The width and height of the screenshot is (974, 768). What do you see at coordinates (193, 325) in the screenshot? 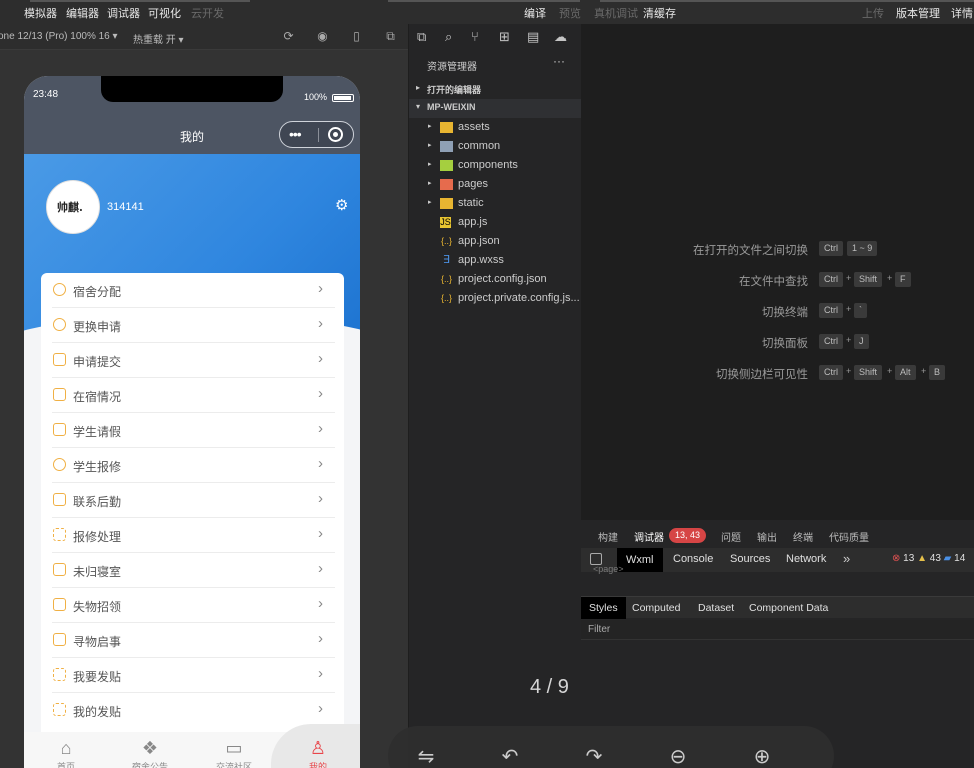
I see `menu-item-change-request: 更换申请 ›` at bounding box center [193, 325].